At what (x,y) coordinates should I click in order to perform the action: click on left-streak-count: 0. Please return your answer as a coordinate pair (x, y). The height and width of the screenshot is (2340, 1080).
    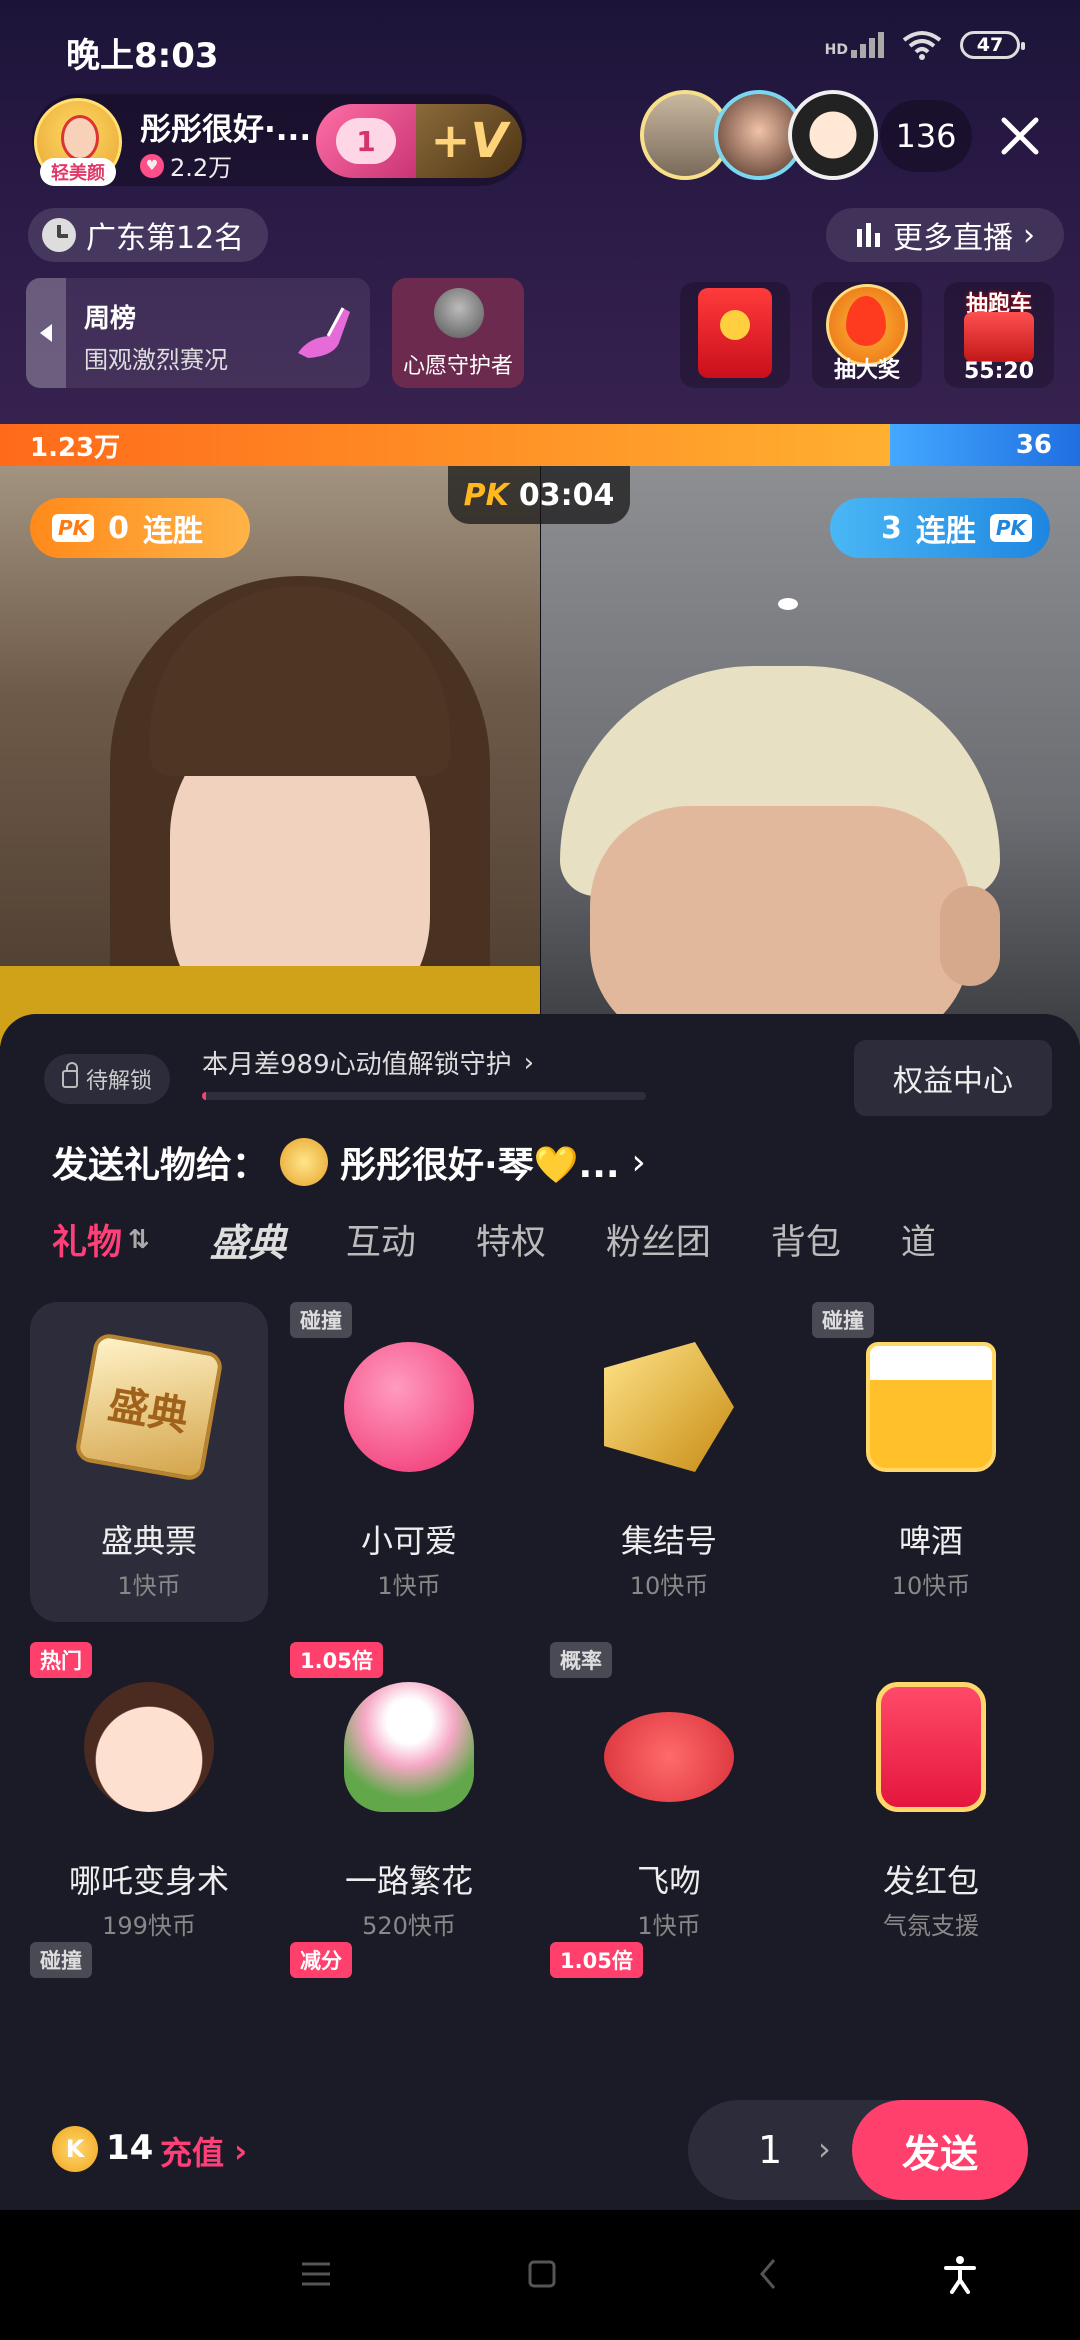
    Looking at the image, I should click on (119, 528).